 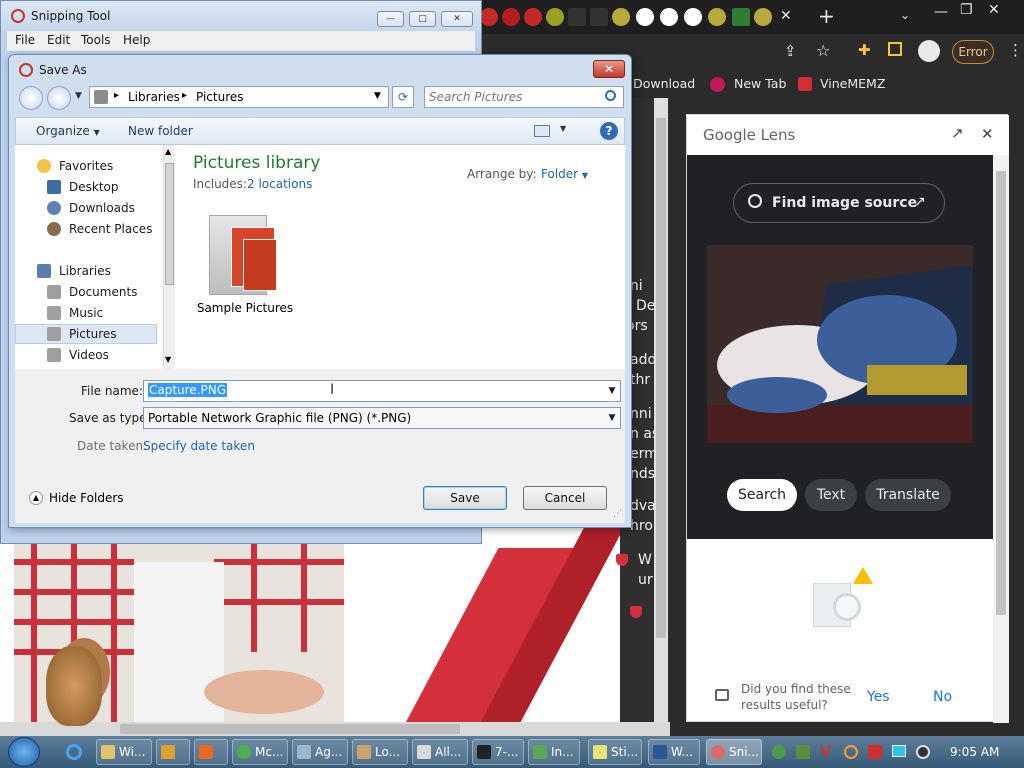 I want to click on folder-item: Sample Pictures, so click(x=245, y=266).